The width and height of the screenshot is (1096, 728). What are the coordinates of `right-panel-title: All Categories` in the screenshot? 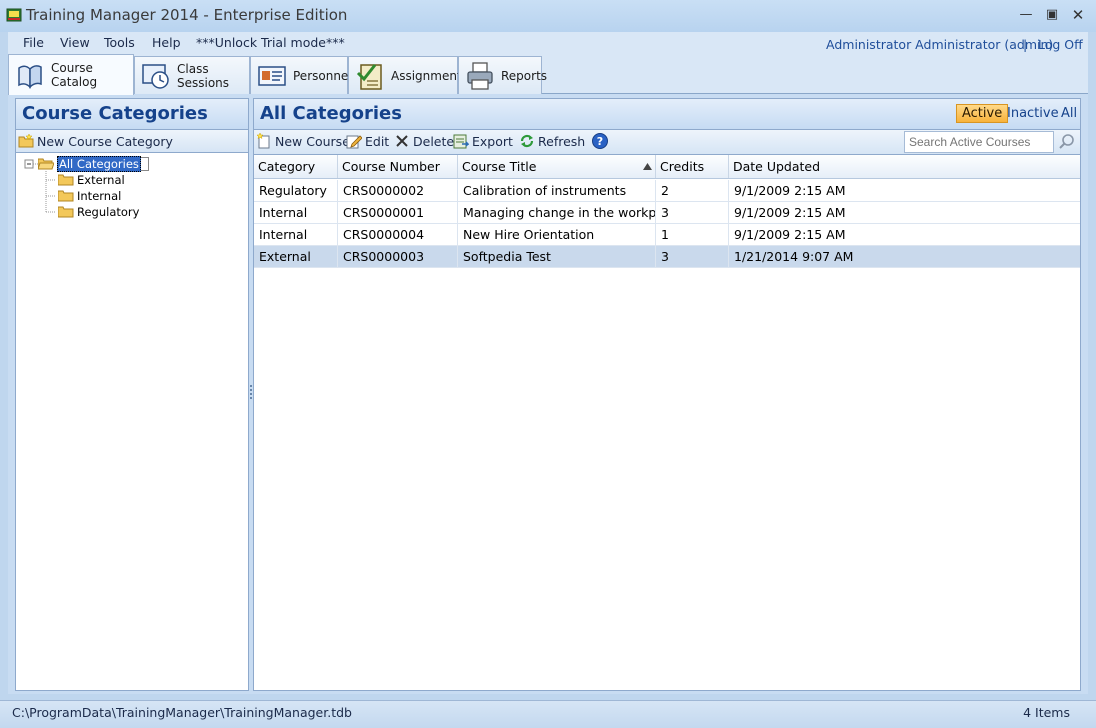 It's located at (331, 113).